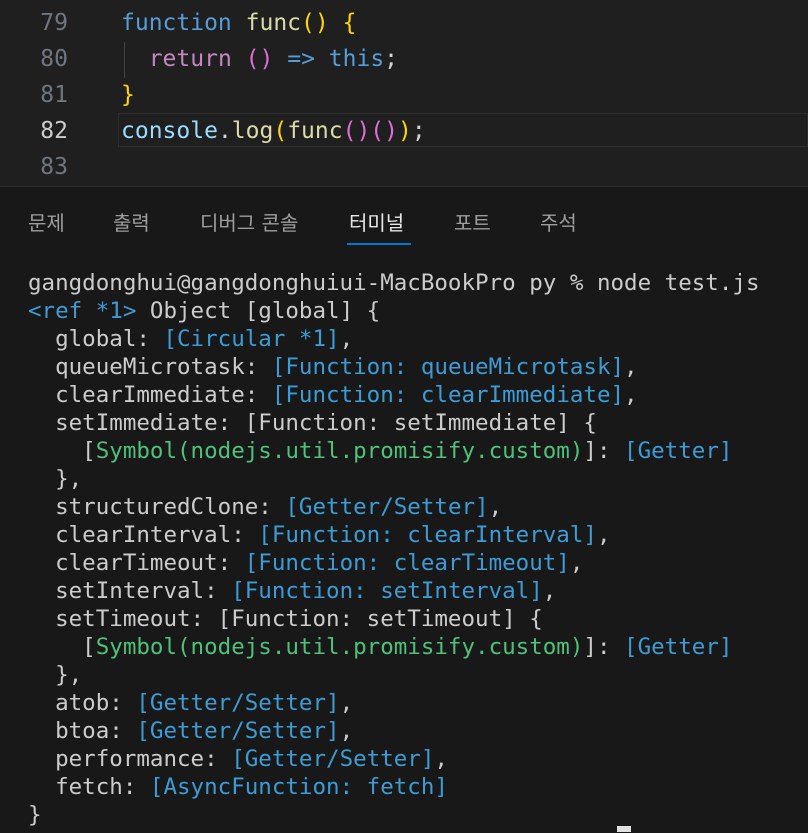 The width and height of the screenshot is (808, 833). Describe the element at coordinates (394, 815) in the screenshot. I see `terminal-line: }` at that location.